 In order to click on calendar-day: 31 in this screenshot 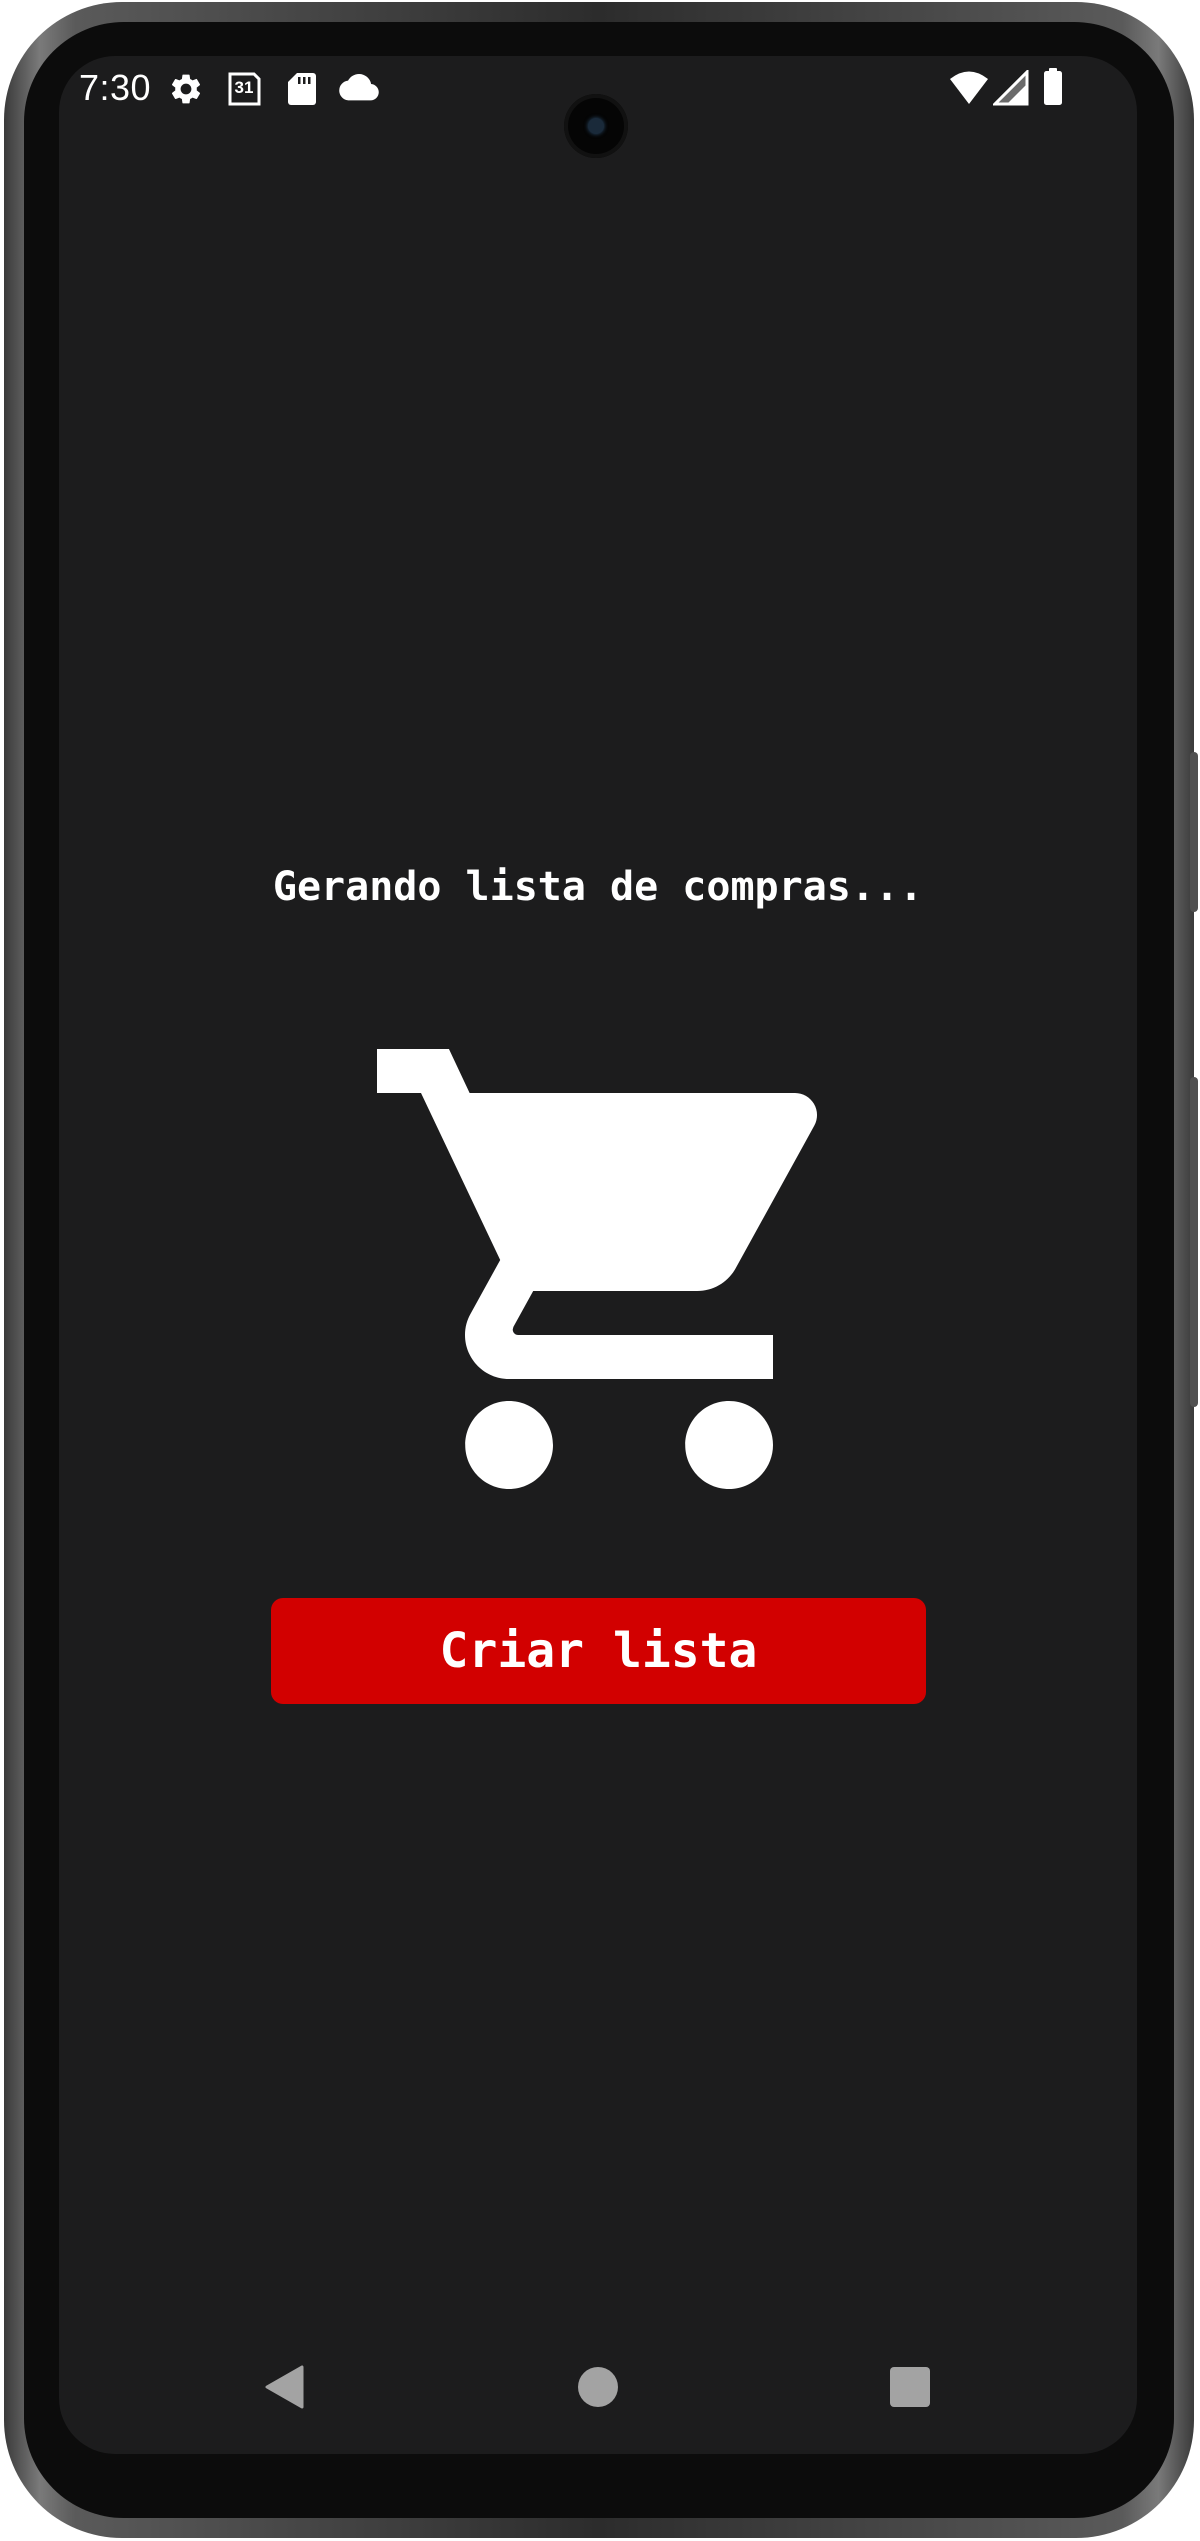, I will do `click(244, 87)`.